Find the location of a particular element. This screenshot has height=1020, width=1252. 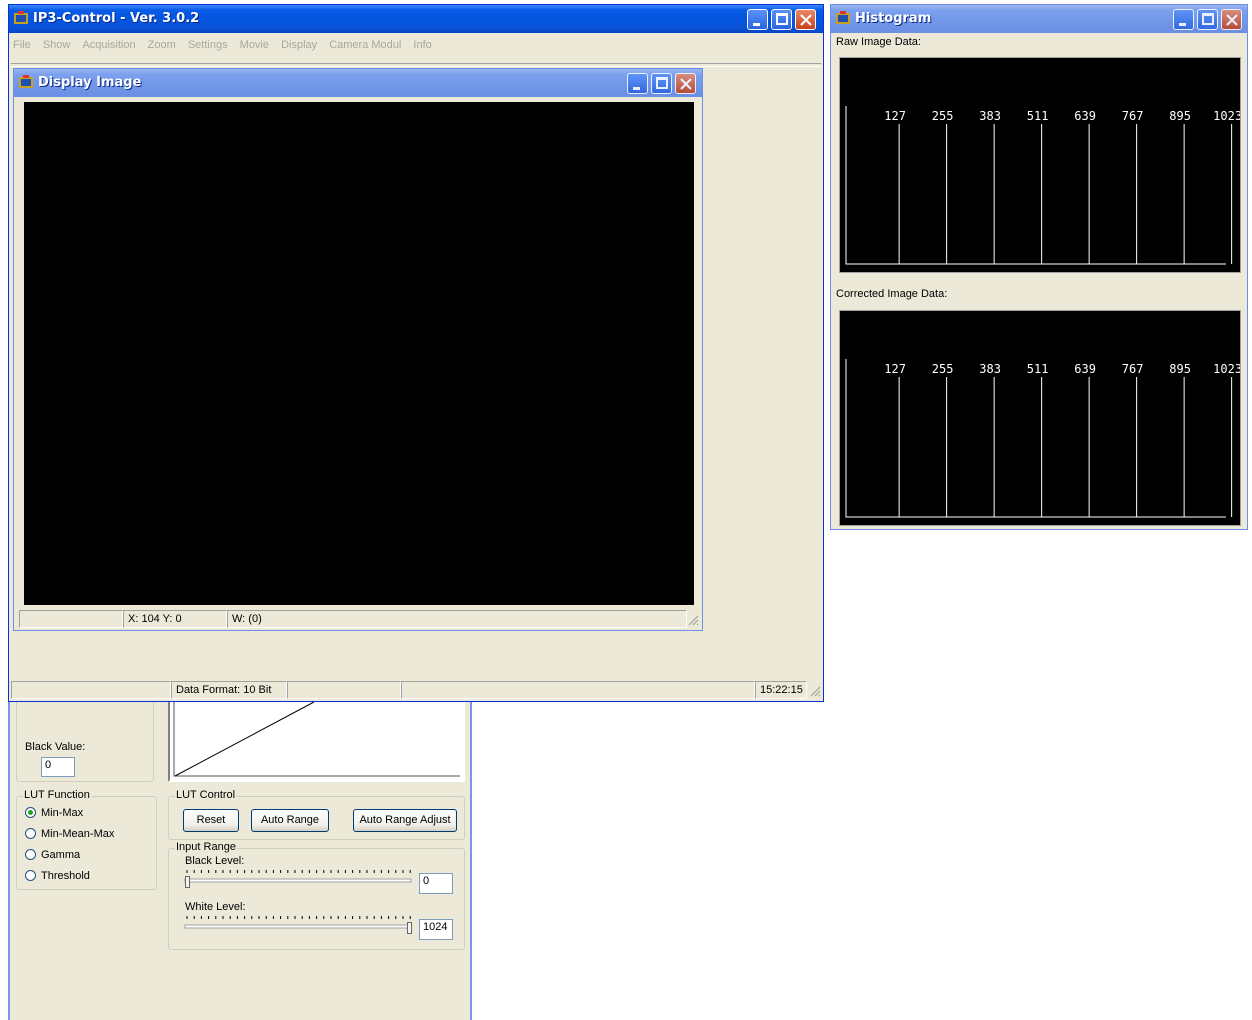

black-level-slider is located at coordinates (299, 880).